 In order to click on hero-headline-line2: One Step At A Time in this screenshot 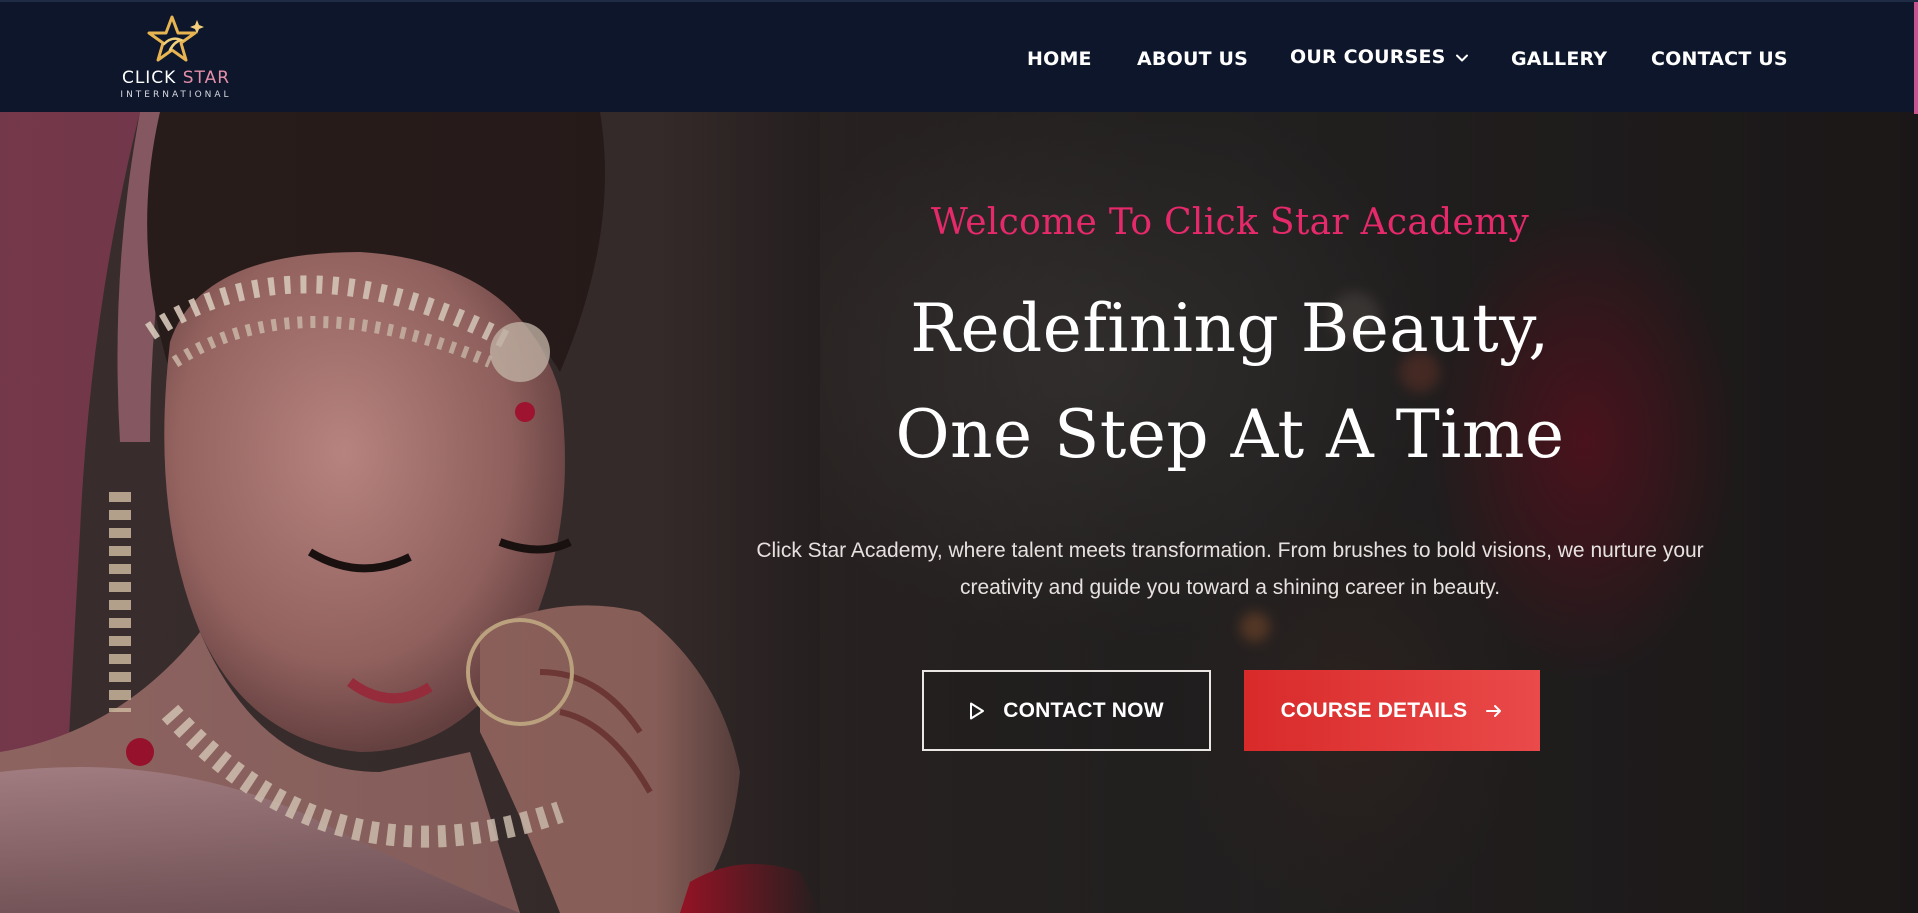, I will do `click(1230, 434)`.